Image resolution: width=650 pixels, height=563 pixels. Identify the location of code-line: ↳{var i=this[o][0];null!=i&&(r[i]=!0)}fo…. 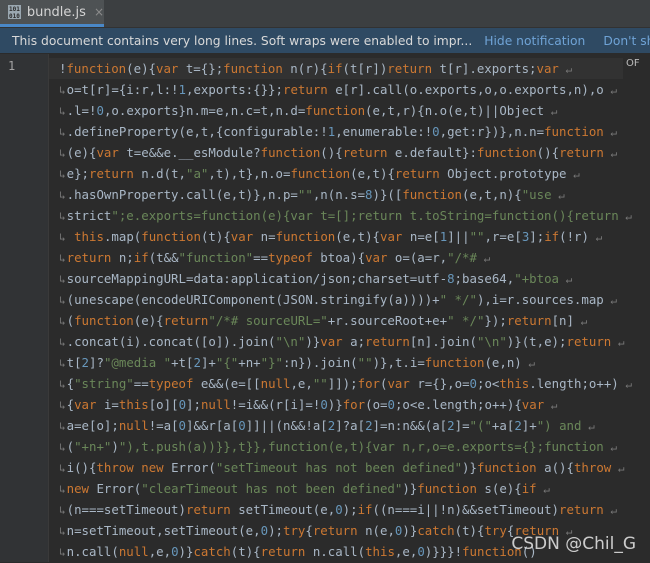
(308, 404).